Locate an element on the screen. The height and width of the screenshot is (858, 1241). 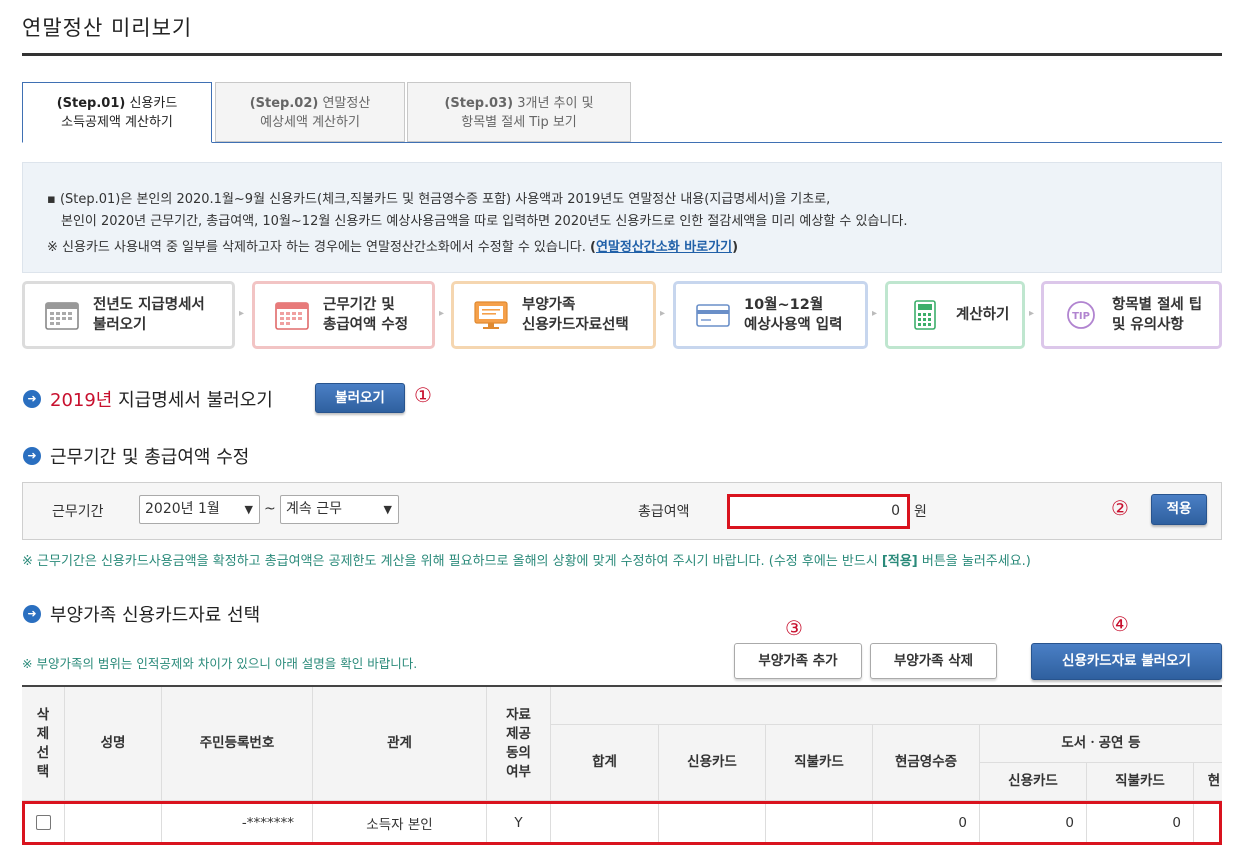
statement-year: 2019년 is located at coordinates (81, 400).